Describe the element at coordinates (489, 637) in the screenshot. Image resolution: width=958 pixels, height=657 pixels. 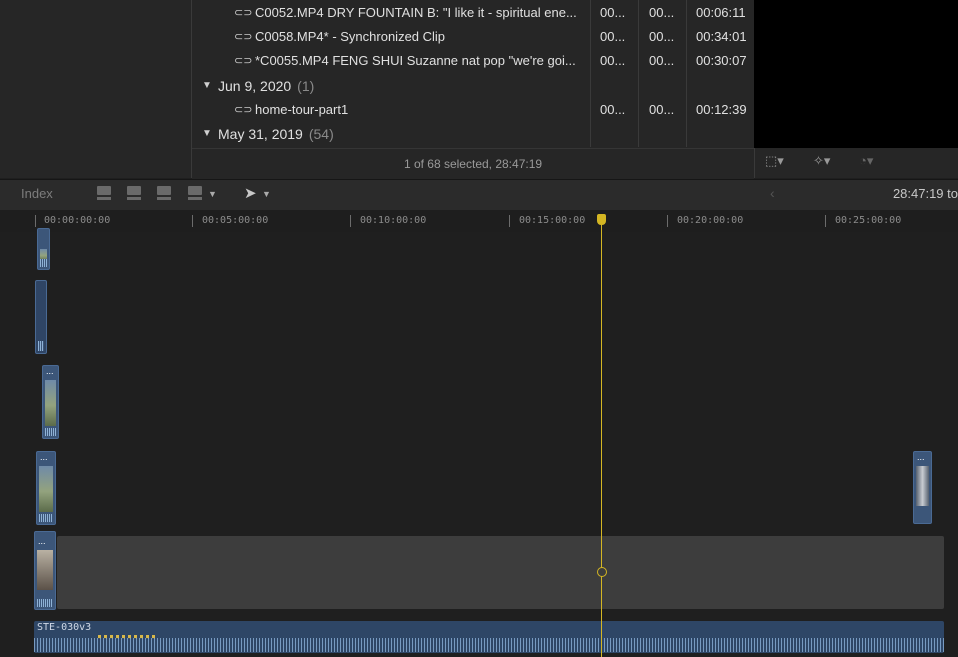
I see `audio-clip: STE-030v3` at that location.